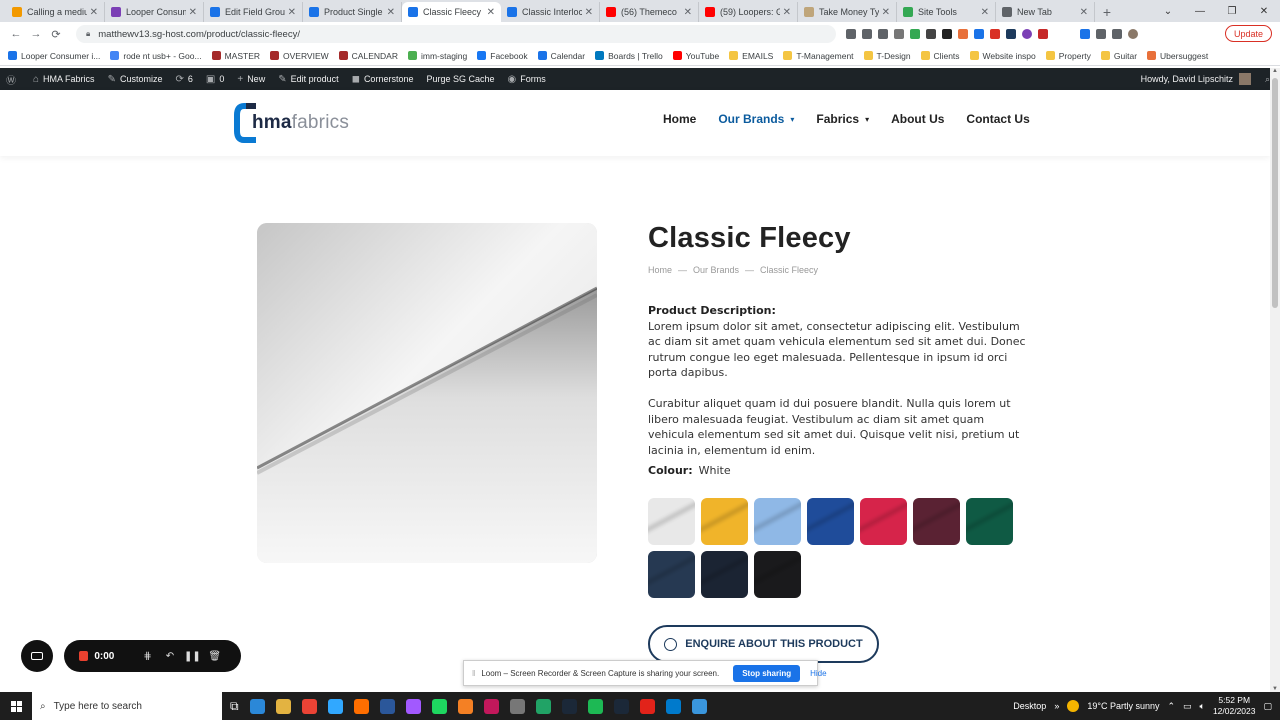 Image resolution: width=1280 pixels, height=720 pixels. What do you see at coordinates (1123, 706) in the screenshot?
I see `weather-text: 19°C Partly sunny` at bounding box center [1123, 706].